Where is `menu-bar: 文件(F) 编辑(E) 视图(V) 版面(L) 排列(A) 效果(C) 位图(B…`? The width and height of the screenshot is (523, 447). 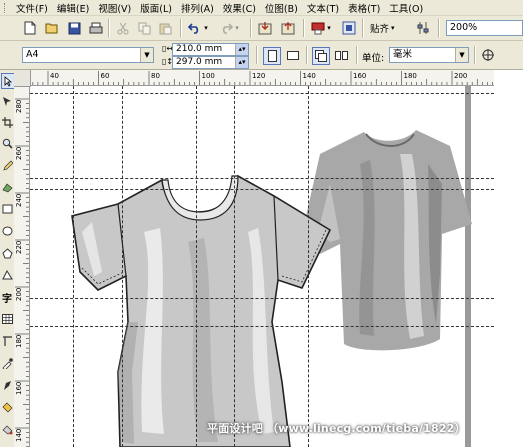
menu-bar: 文件(F) 编辑(E) 视图(V) 版面(L) 排列(A) 效果(C) 位图(B… is located at coordinates (261, 8).